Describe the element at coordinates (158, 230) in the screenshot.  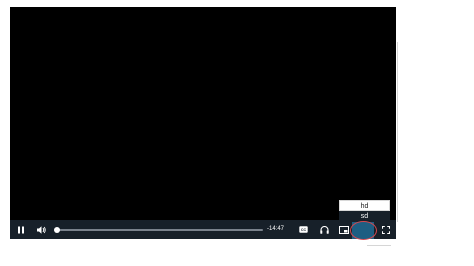
I see `progress-bar` at that location.